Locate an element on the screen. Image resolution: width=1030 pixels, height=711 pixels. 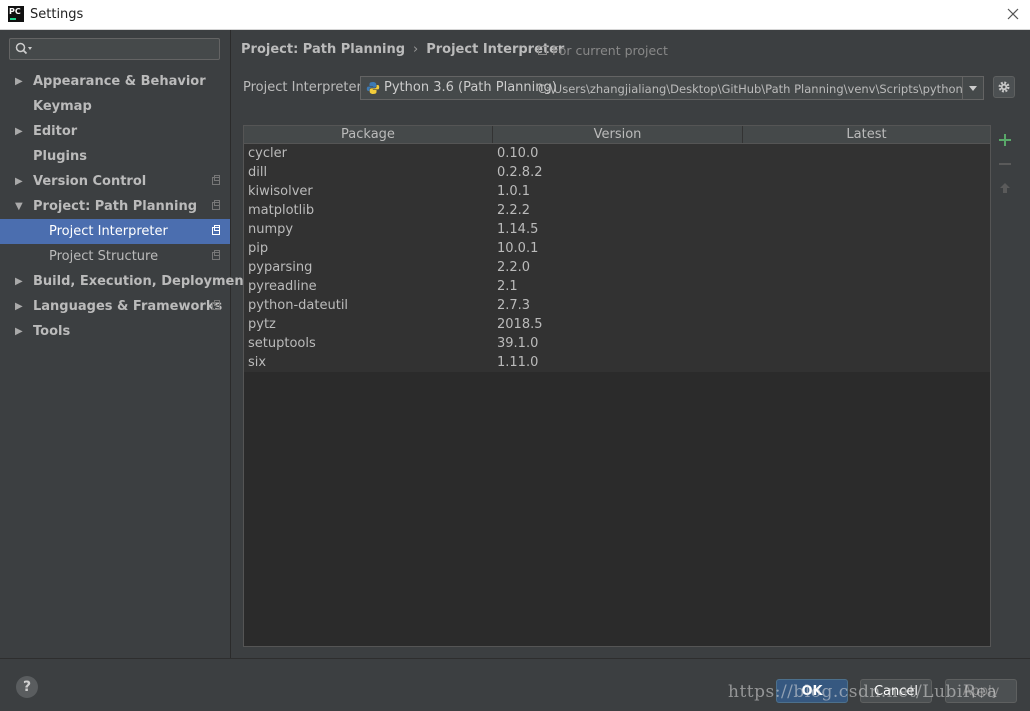
table-row: setuptools 39.1.0 is located at coordinates (617, 343).